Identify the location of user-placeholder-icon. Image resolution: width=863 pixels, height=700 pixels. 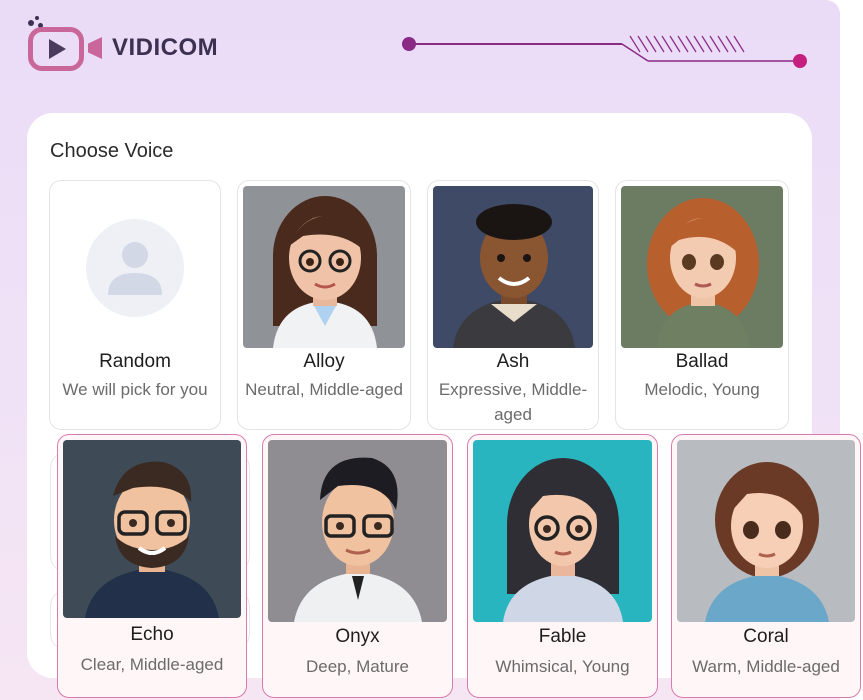
(135, 268).